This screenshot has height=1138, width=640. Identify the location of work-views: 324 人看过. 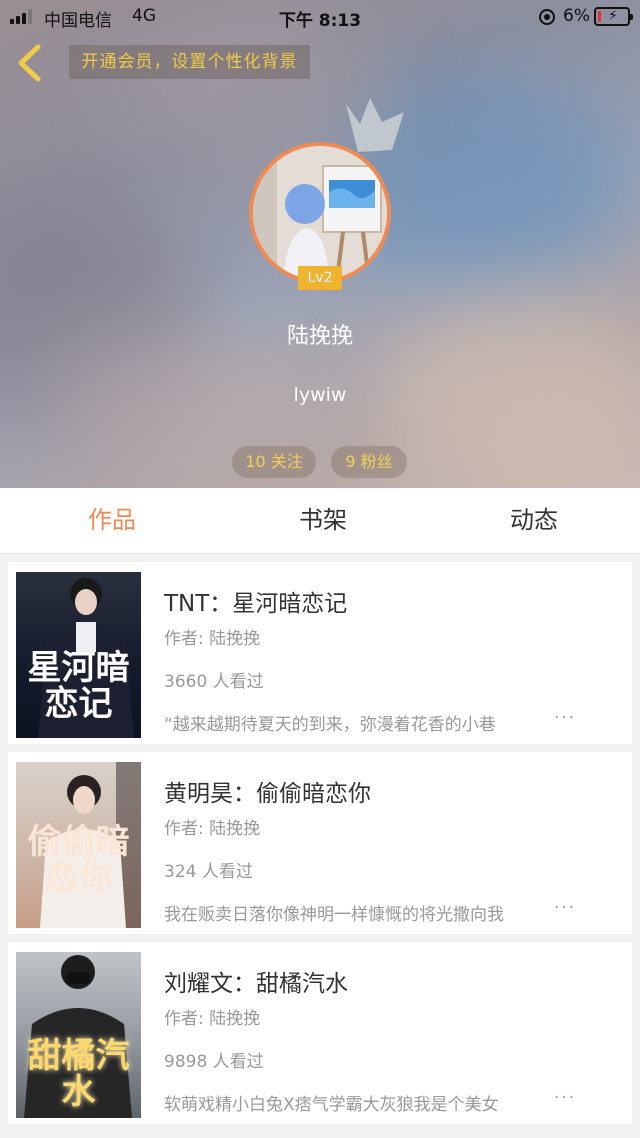
(208, 872).